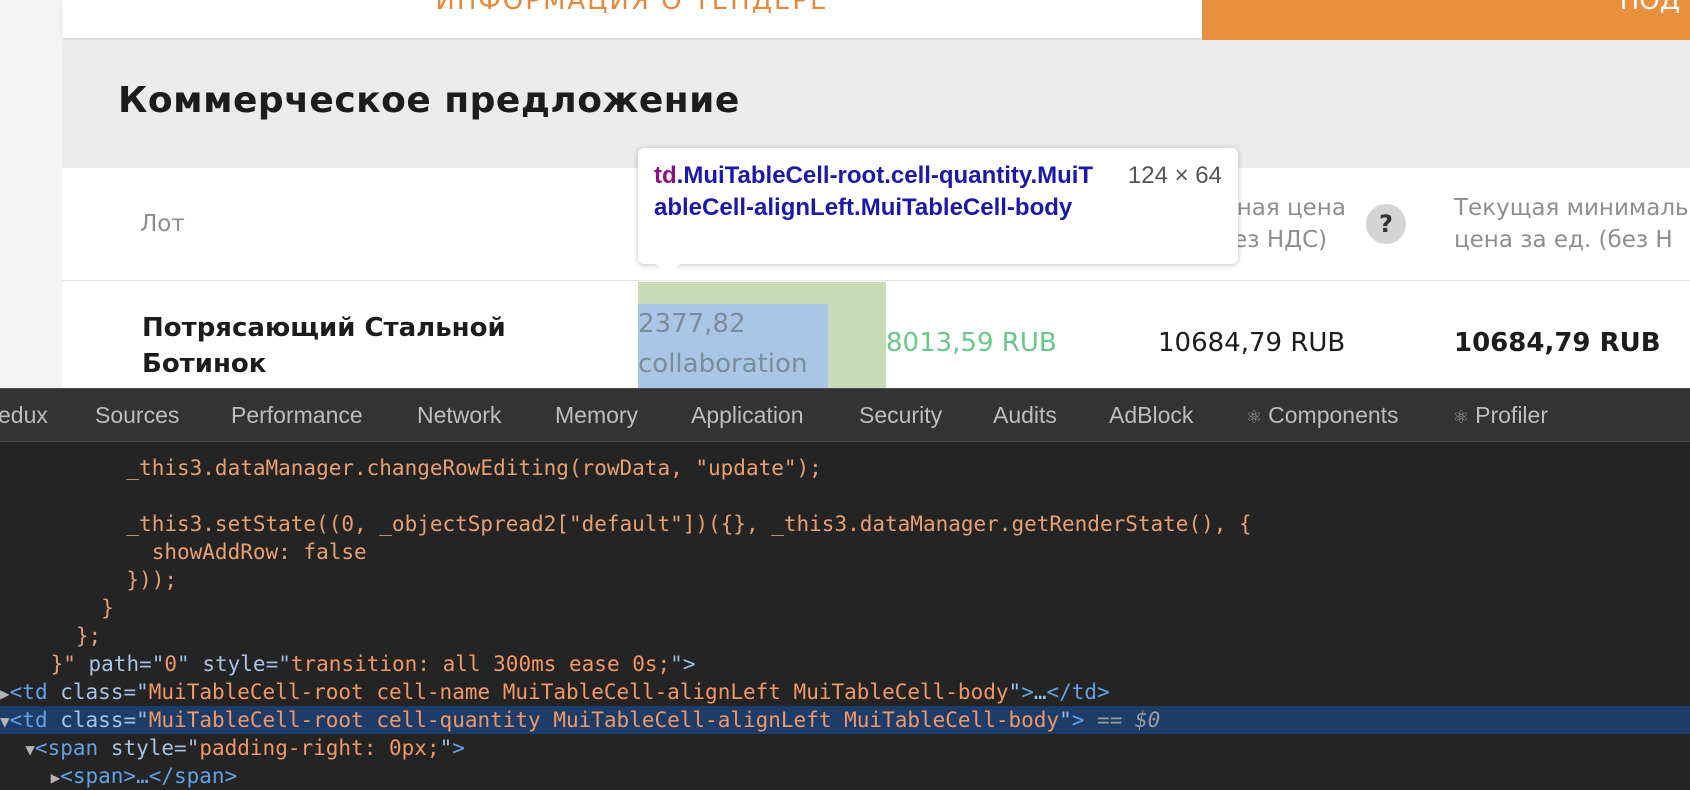 The image size is (1690, 790). What do you see at coordinates (722, 344) in the screenshot?
I see `cell-quantity: 2377,82 collaboration` at bounding box center [722, 344].